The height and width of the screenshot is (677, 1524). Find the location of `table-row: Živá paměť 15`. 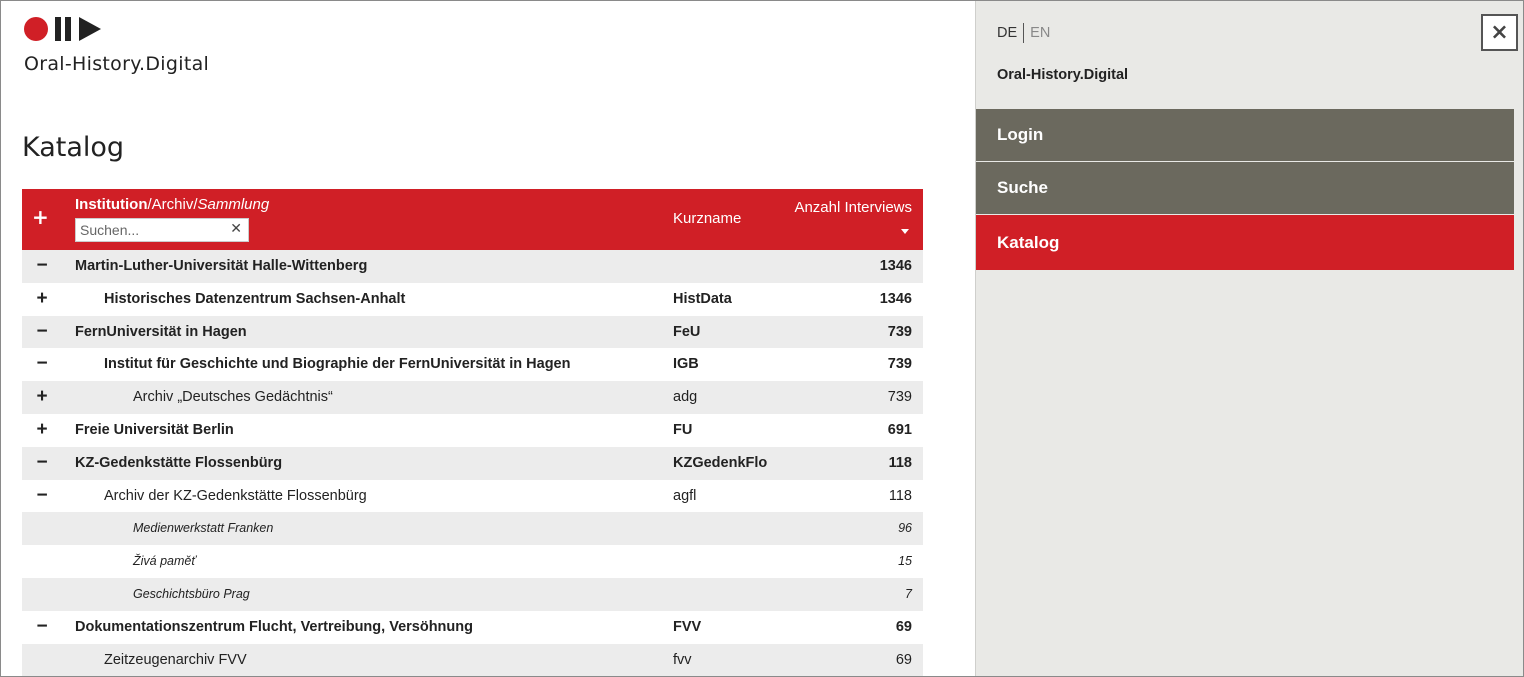

table-row: Živá paměť 15 is located at coordinates (472, 561).